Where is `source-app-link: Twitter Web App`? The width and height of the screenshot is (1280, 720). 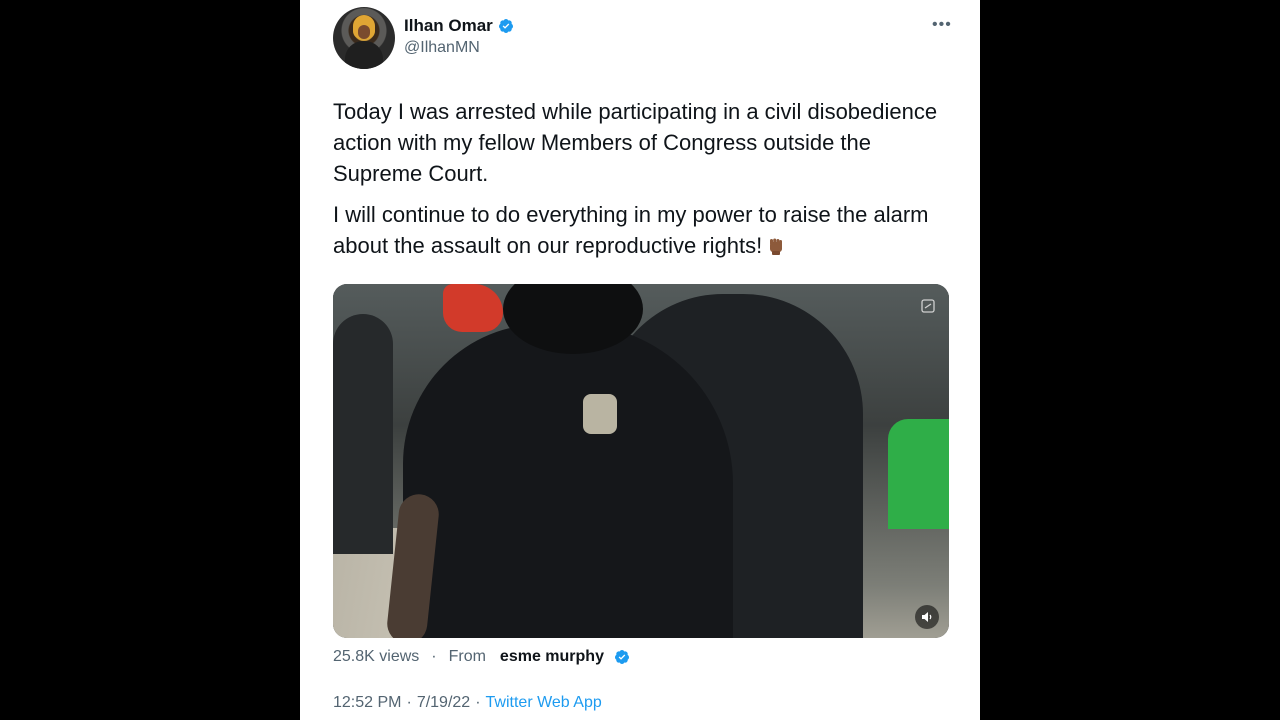
source-app-link: Twitter Web App is located at coordinates (544, 703).